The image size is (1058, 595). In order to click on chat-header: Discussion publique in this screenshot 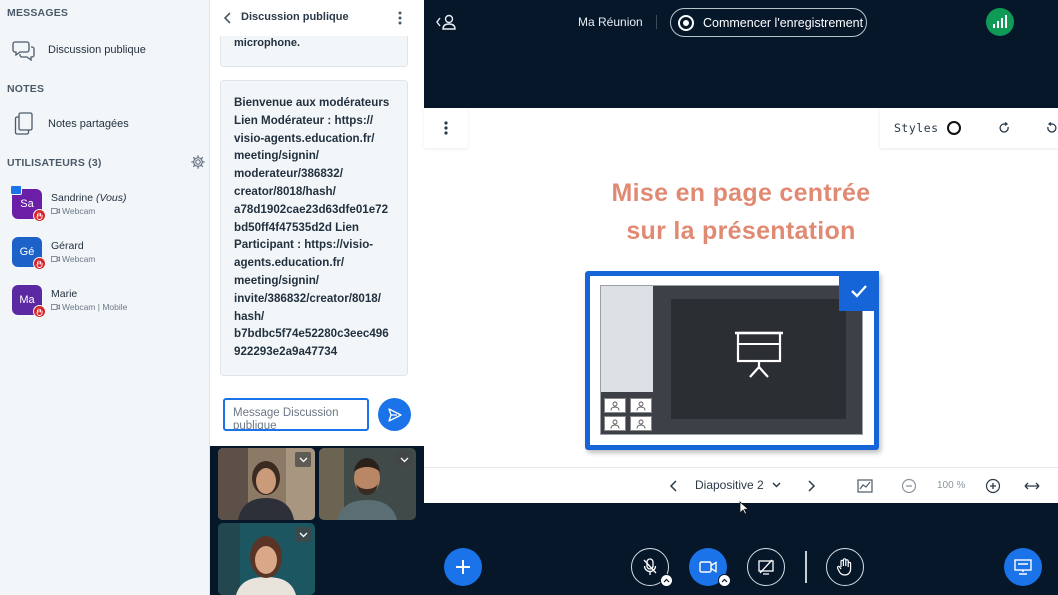, I will do `click(317, 18)`.